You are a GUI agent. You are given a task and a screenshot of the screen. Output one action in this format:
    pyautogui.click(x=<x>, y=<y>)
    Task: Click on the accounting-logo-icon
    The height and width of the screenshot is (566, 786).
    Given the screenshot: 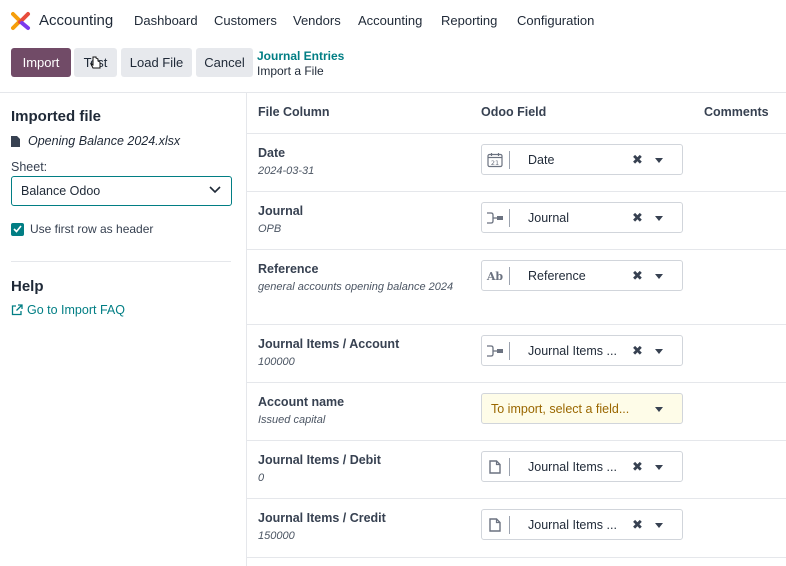 What is the action you would take?
    pyautogui.click(x=21, y=21)
    